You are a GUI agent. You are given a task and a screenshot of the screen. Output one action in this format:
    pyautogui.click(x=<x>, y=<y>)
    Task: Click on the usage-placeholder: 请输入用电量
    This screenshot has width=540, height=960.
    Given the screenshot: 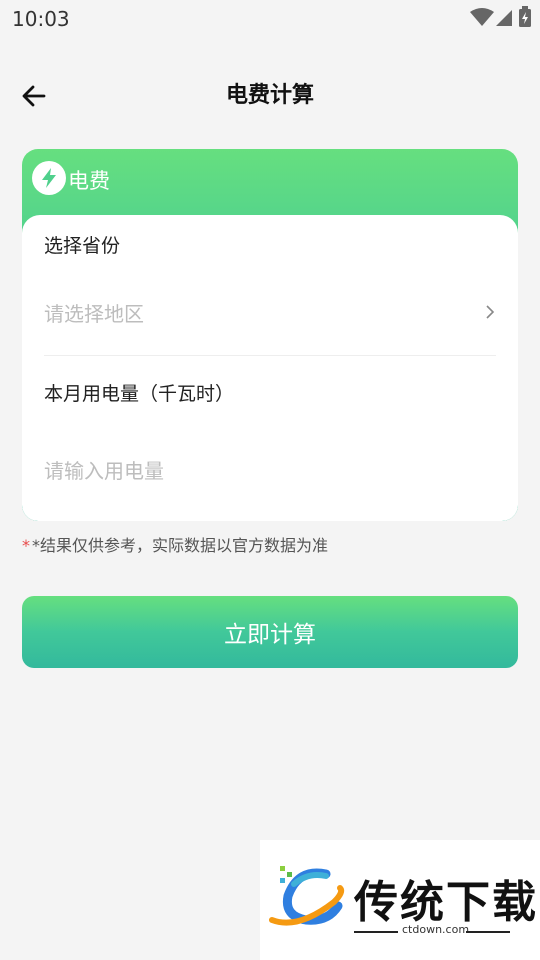 What is the action you would take?
    pyautogui.click(x=104, y=471)
    